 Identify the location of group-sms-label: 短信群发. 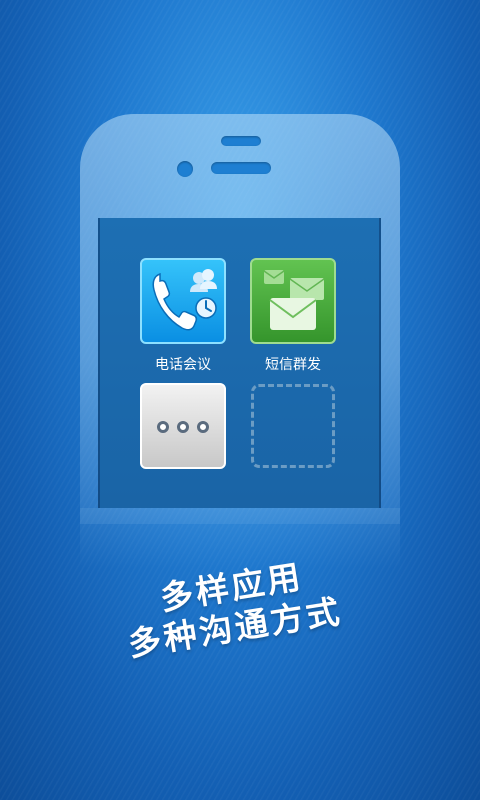
(293, 365).